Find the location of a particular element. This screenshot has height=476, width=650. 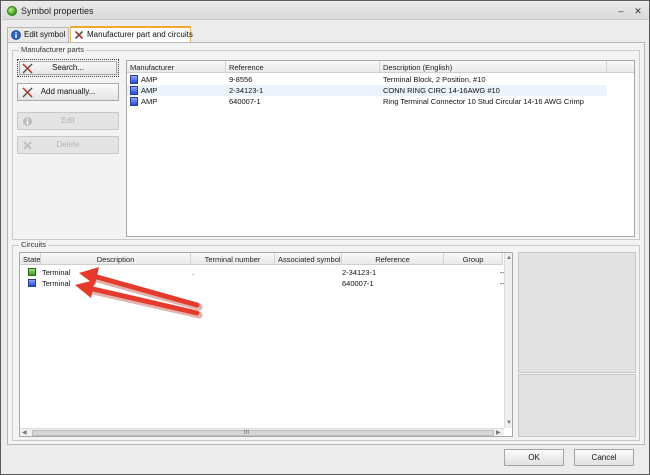

circuit-reference-cell: 2-34123-1 is located at coordinates (359, 272).